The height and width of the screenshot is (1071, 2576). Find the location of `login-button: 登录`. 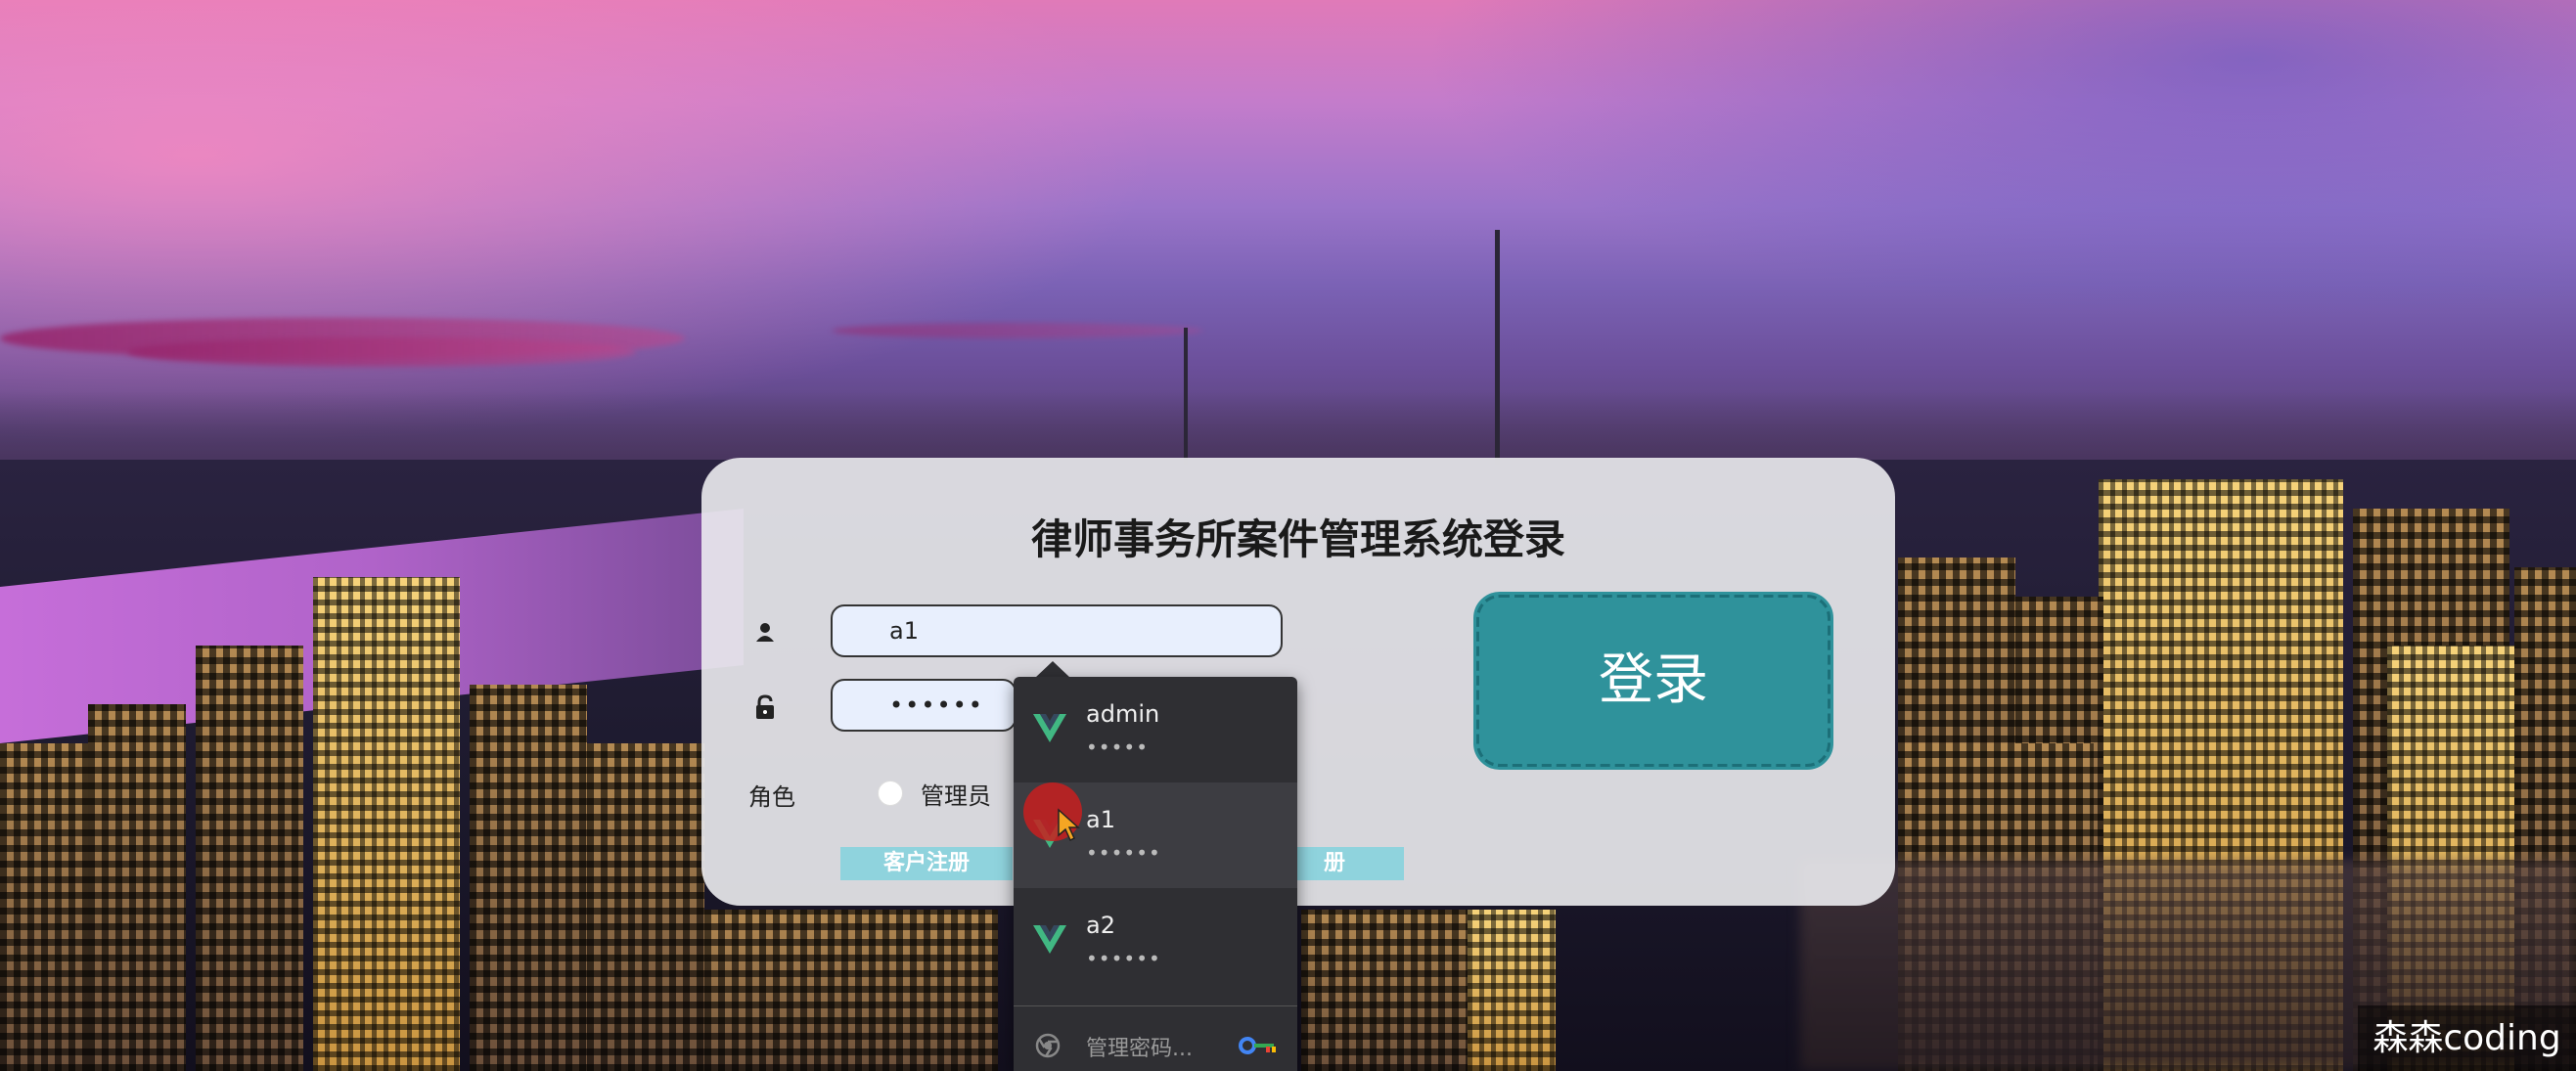

login-button: 登录 is located at coordinates (1653, 681).